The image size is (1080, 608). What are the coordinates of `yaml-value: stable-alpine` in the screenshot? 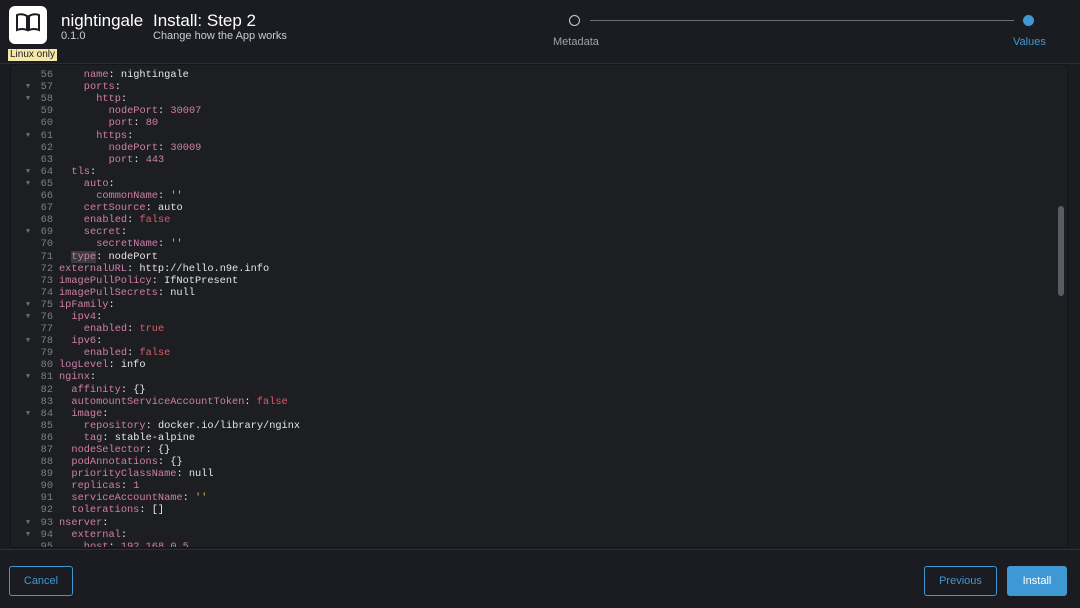 It's located at (155, 437).